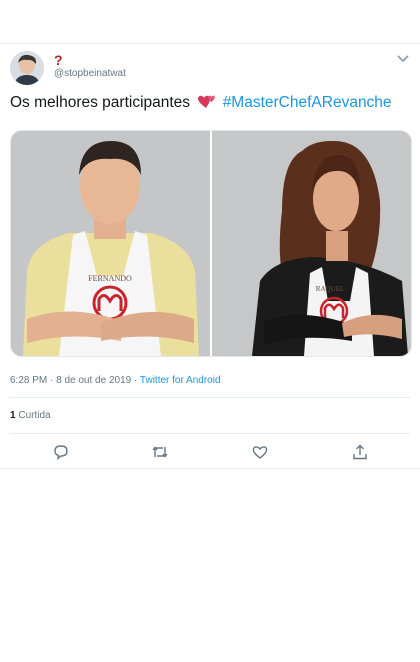 The height and width of the screenshot is (662, 420). What do you see at coordinates (90, 73) in the screenshot?
I see `user-handle: @stopbeinatwat` at bounding box center [90, 73].